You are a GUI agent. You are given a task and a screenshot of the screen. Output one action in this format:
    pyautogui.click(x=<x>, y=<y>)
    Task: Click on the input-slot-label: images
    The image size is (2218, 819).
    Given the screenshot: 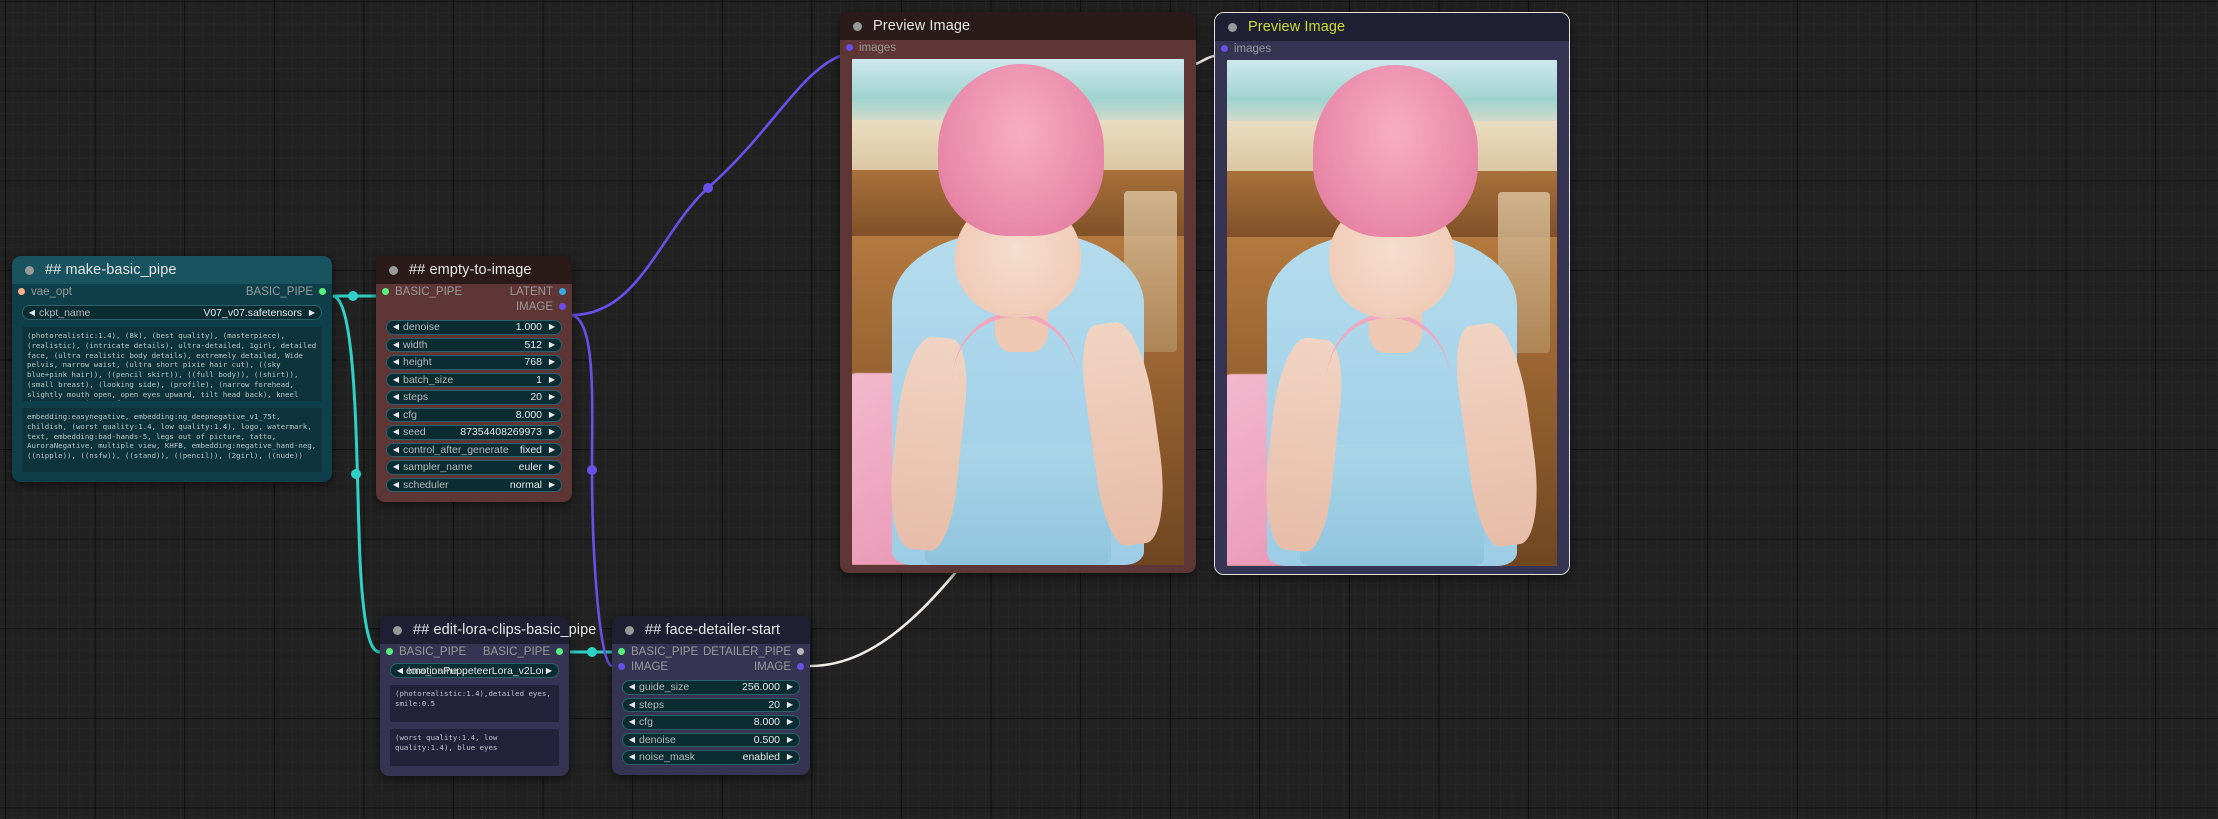 What is the action you would take?
    pyautogui.click(x=1253, y=48)
    